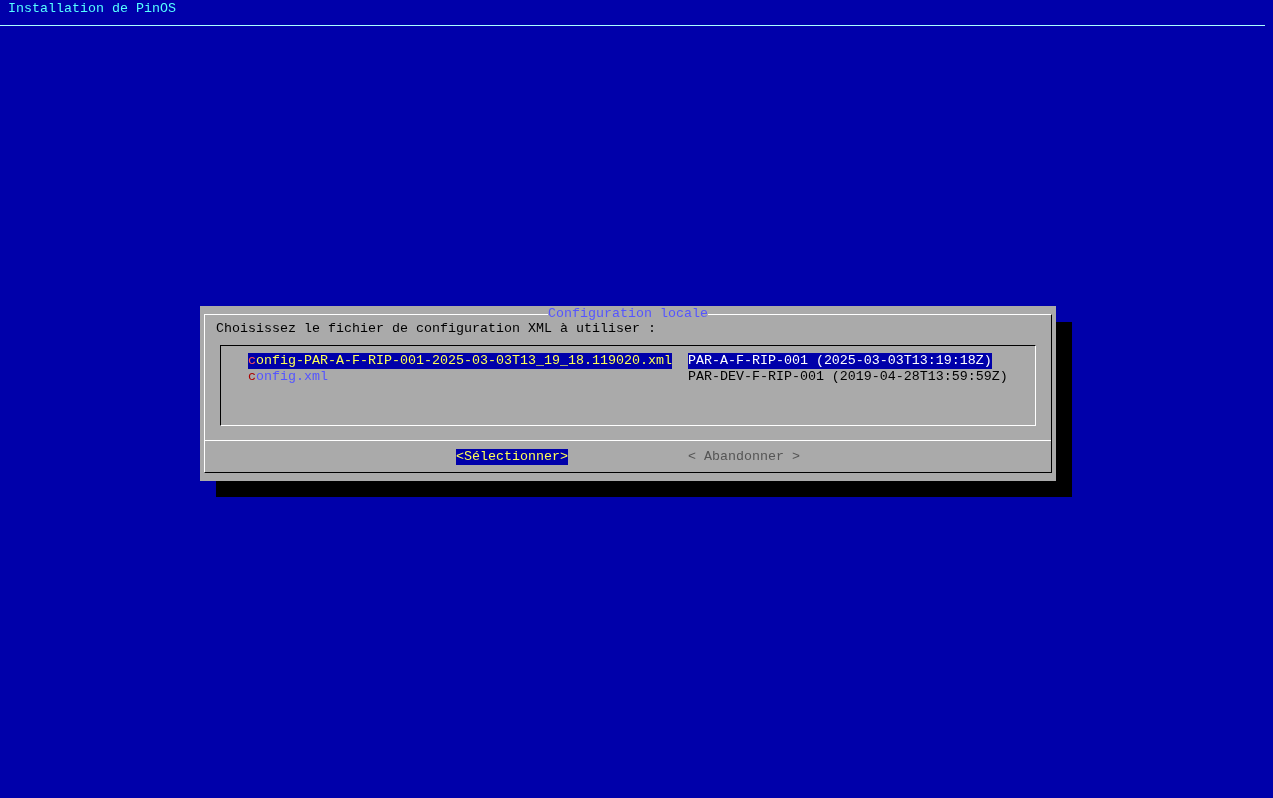 The height and width of the screenshot is (798, 1273). Describe the element at coordinates (436, 329) in the screenshot. I see `prompt-text: Choisissez le fichier de configuration XML à utiliser :` at that location.